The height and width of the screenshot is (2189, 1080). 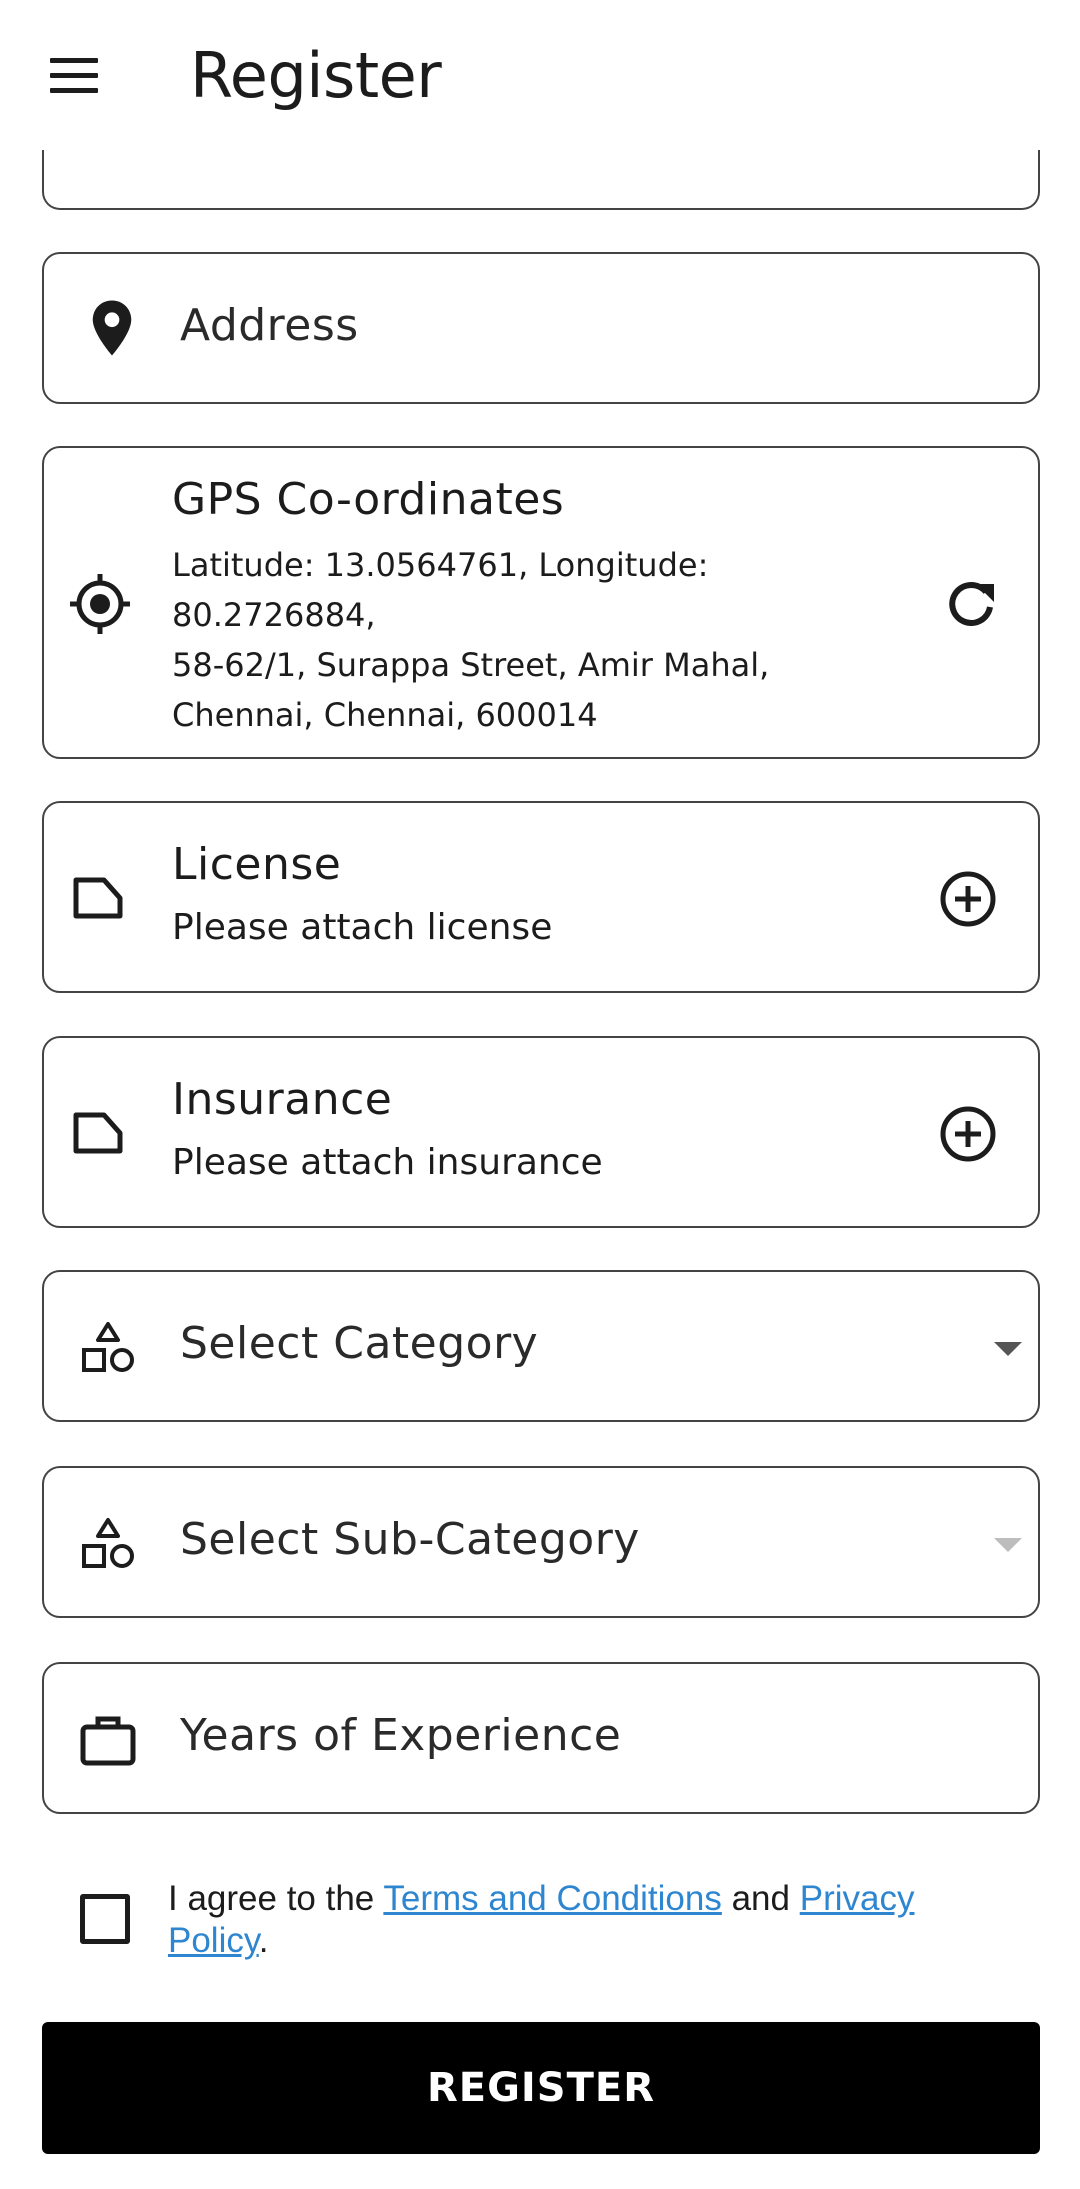 What do you see at coordinates (105, 1919) in the screenshot?
I see `terms-checkbox` at bounding box center [105, 1919].